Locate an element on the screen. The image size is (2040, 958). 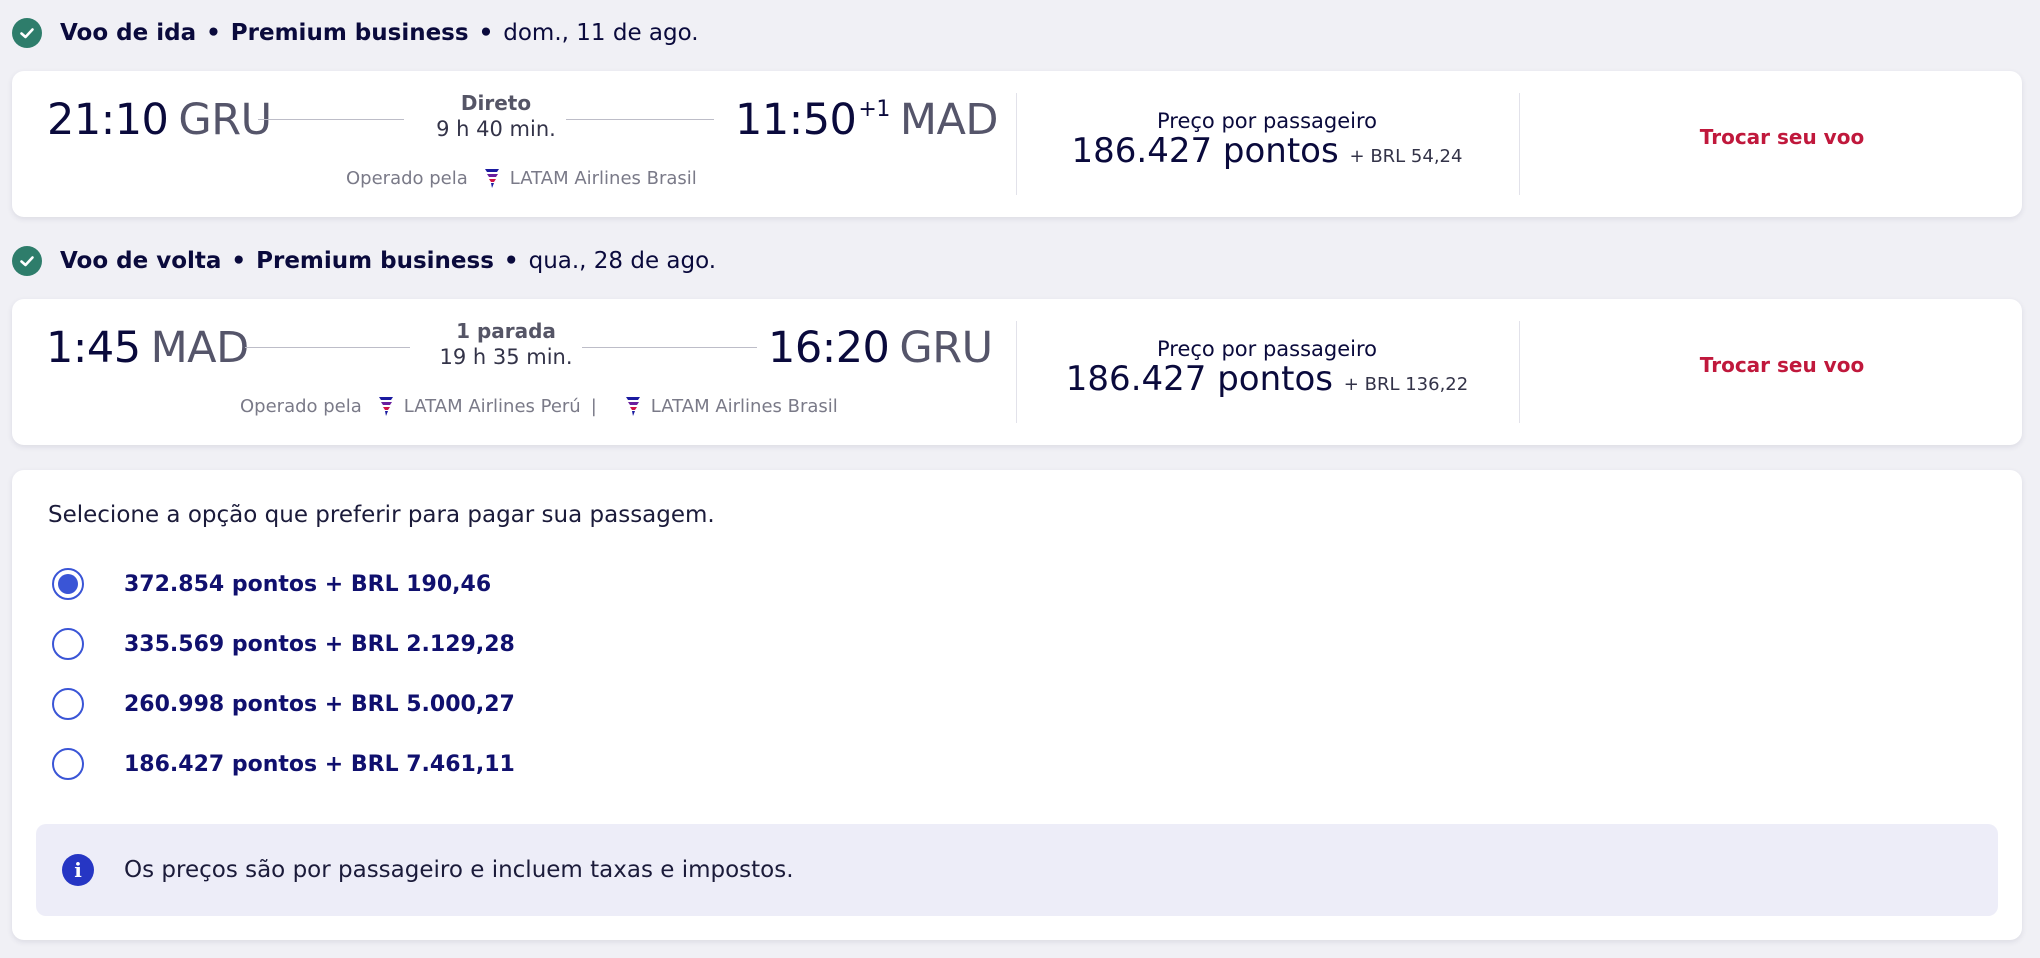
outbound-price-points: 186.427 pontos is located at coordinates (1205, 151).